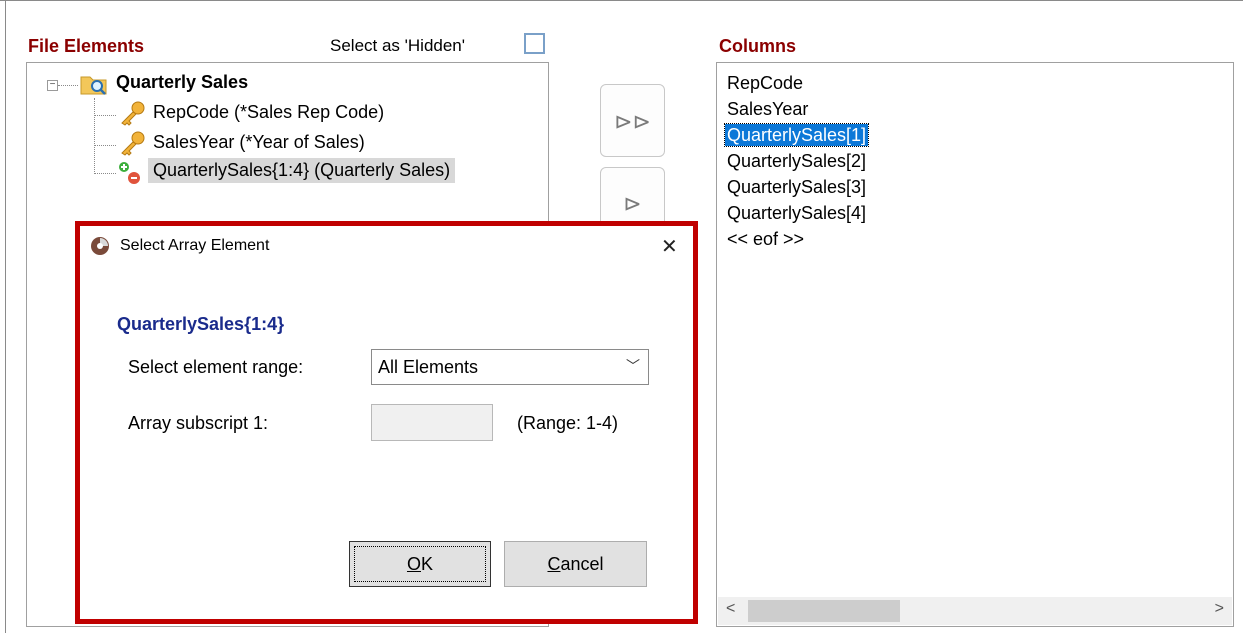 This screenshot has height=633, width=1243. What do you see at coordinates (93, 85) in the screenshot?
I see `folder-search-icon` at bounding box center [93, 85].